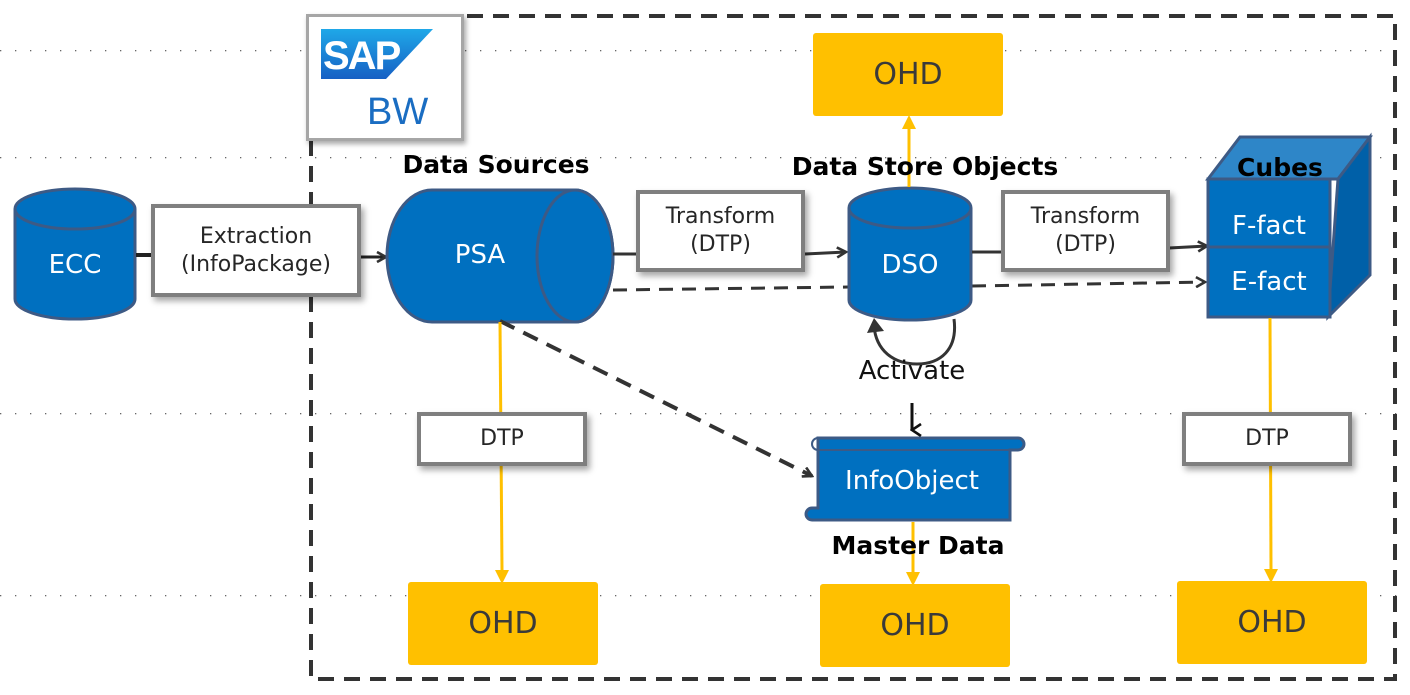  I want to click on ohd-left-label: OHD, so click(503, 623).